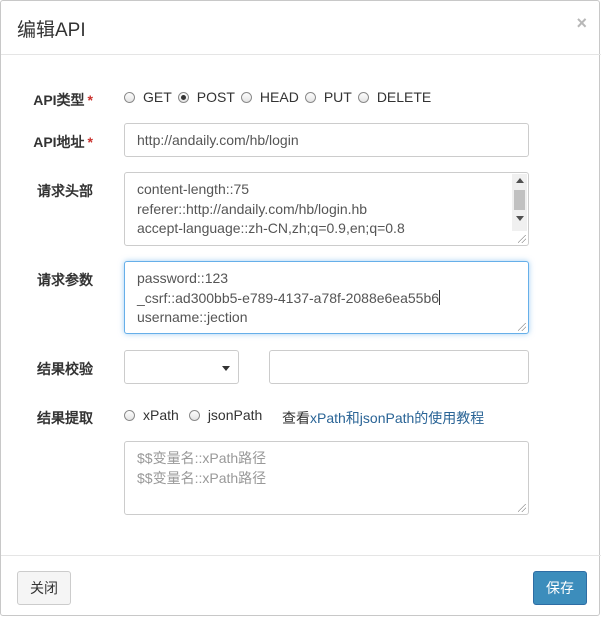 Image resolution: width=602 pixels, height=618 pixels. Describe the element at coordinates (440, 297) in the screenshot. I see `text-cursor` at that location.